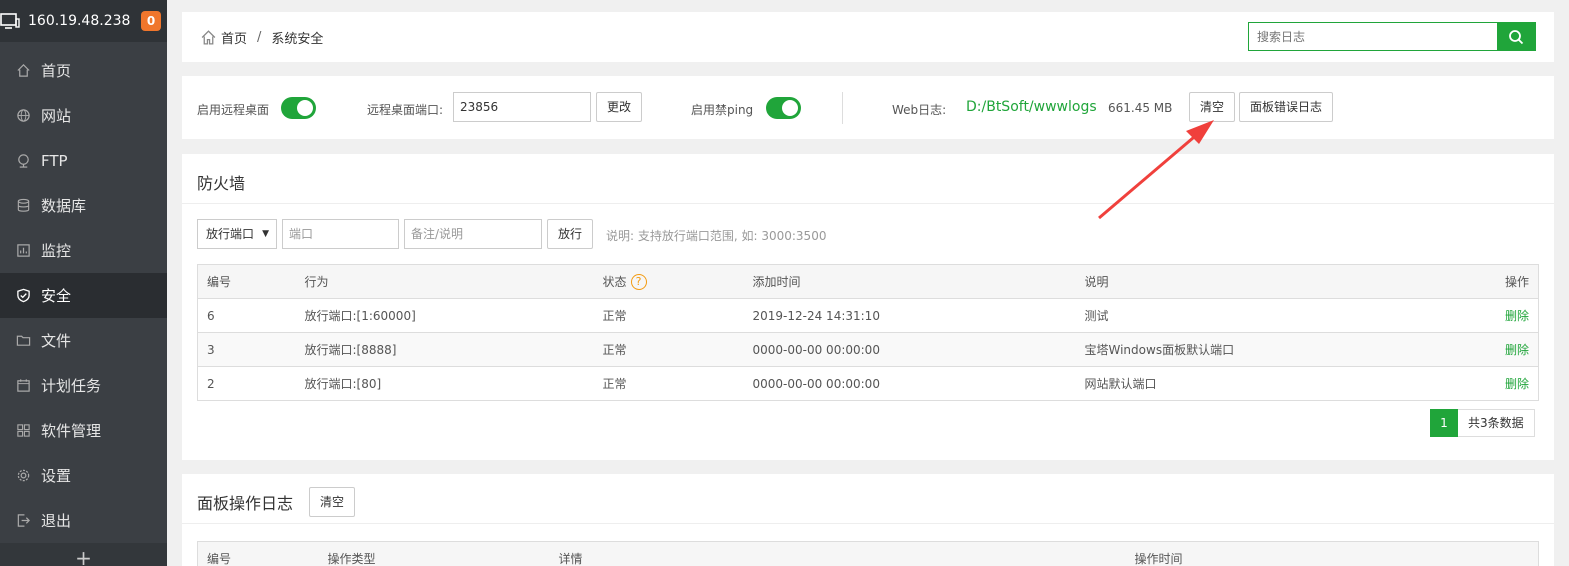 This screenshot has width=1569, height=566. I want to click on sidebar-item-logout: 退出, so click(83, 520).